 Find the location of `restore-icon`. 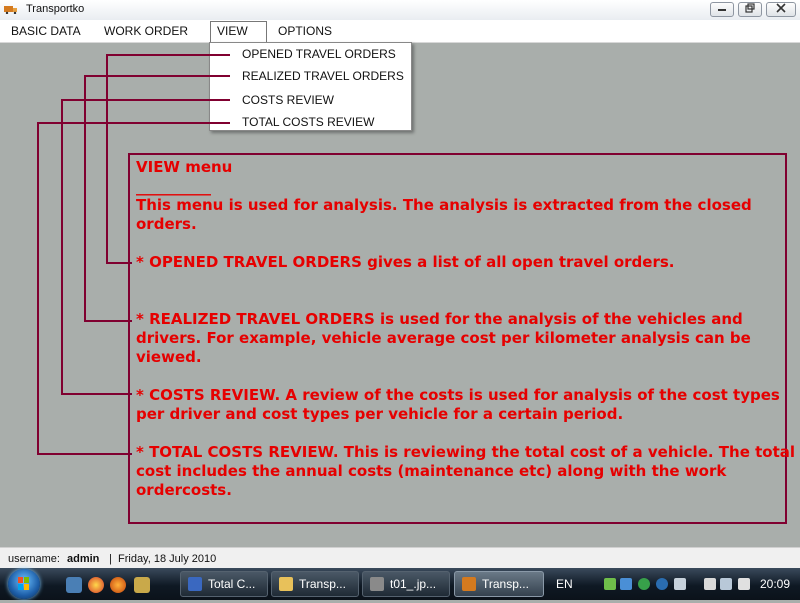

restore-icon is located at coordinates (750, 8).